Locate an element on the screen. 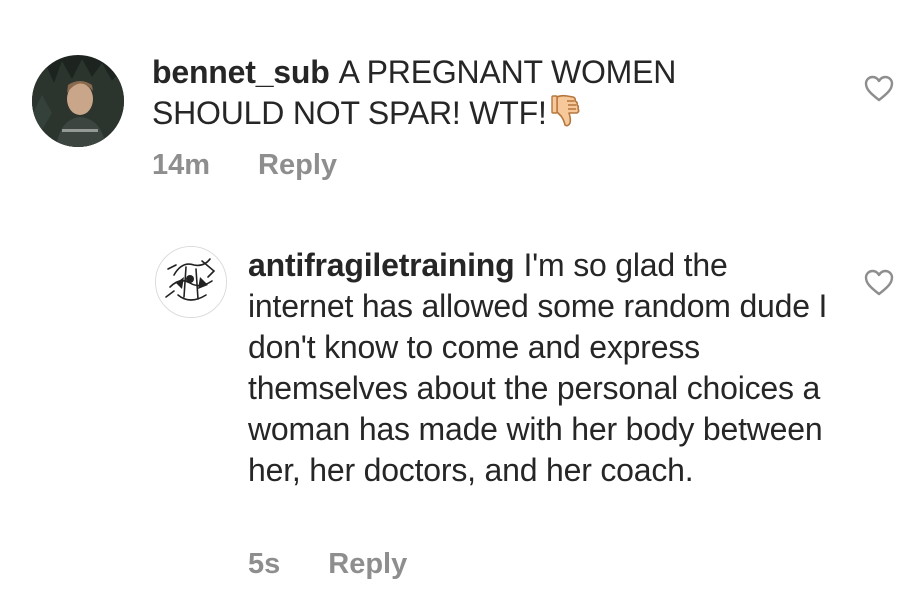 This screenshot has width=915, height=609. user-photo-icon is located at coordinates (78, 101).